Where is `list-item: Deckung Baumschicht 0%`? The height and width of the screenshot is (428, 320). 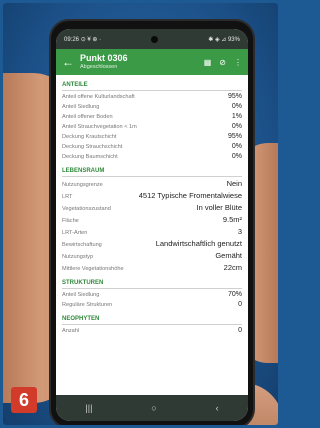 list-item: Deckung Baumschicht 0% is located at coordinates (152, 156).